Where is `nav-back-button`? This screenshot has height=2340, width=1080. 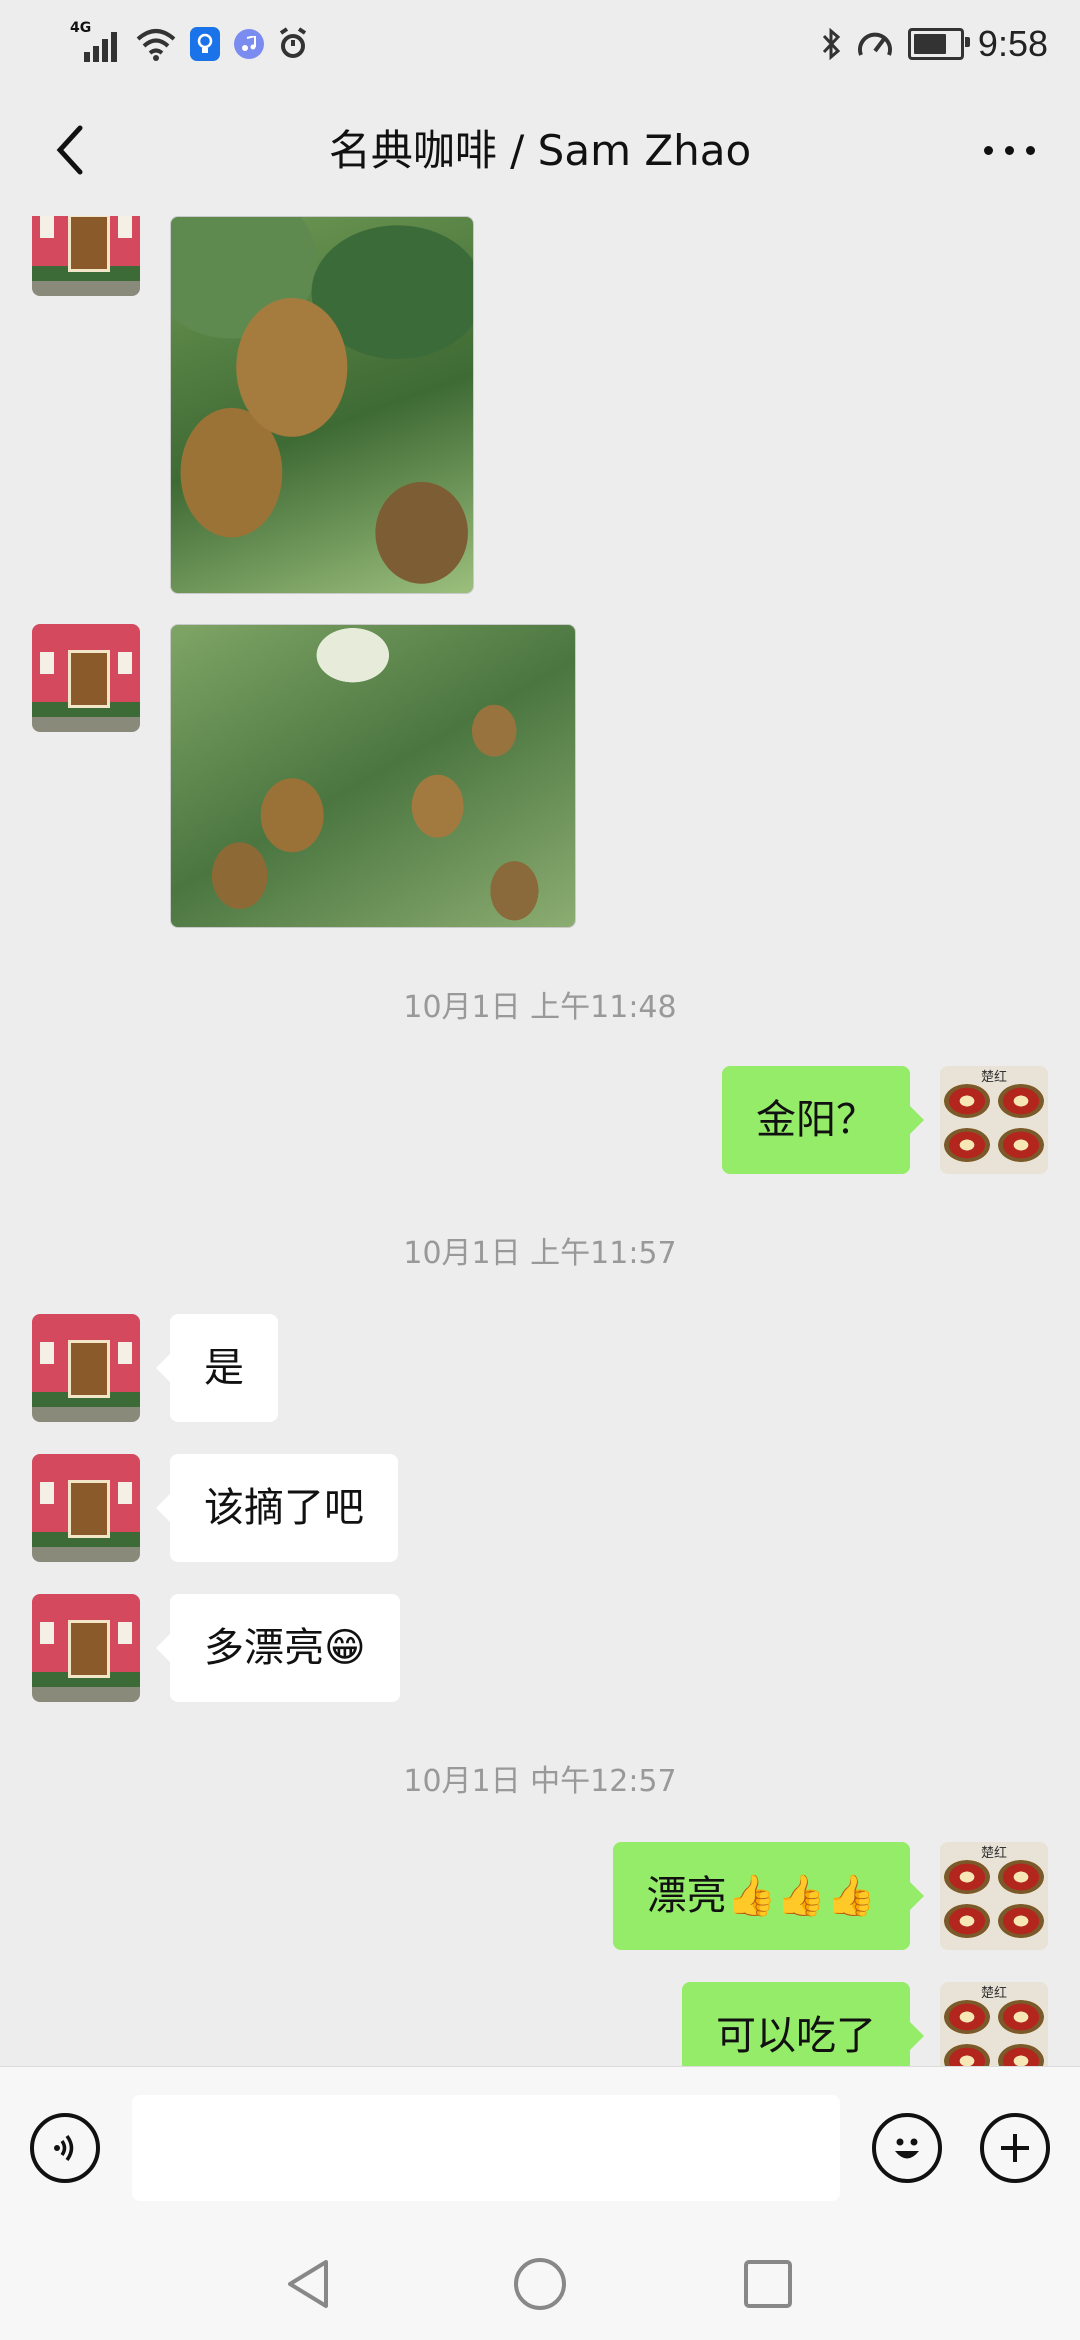
nav-back-button is located at coordinates (308, 2284).